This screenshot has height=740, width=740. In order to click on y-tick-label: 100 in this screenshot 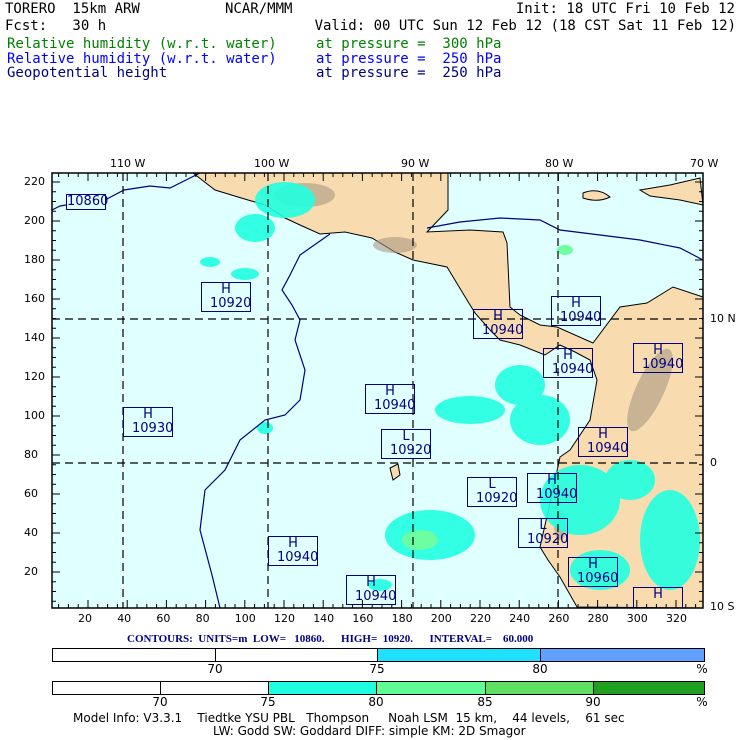, I will do `click(34, 415)`.